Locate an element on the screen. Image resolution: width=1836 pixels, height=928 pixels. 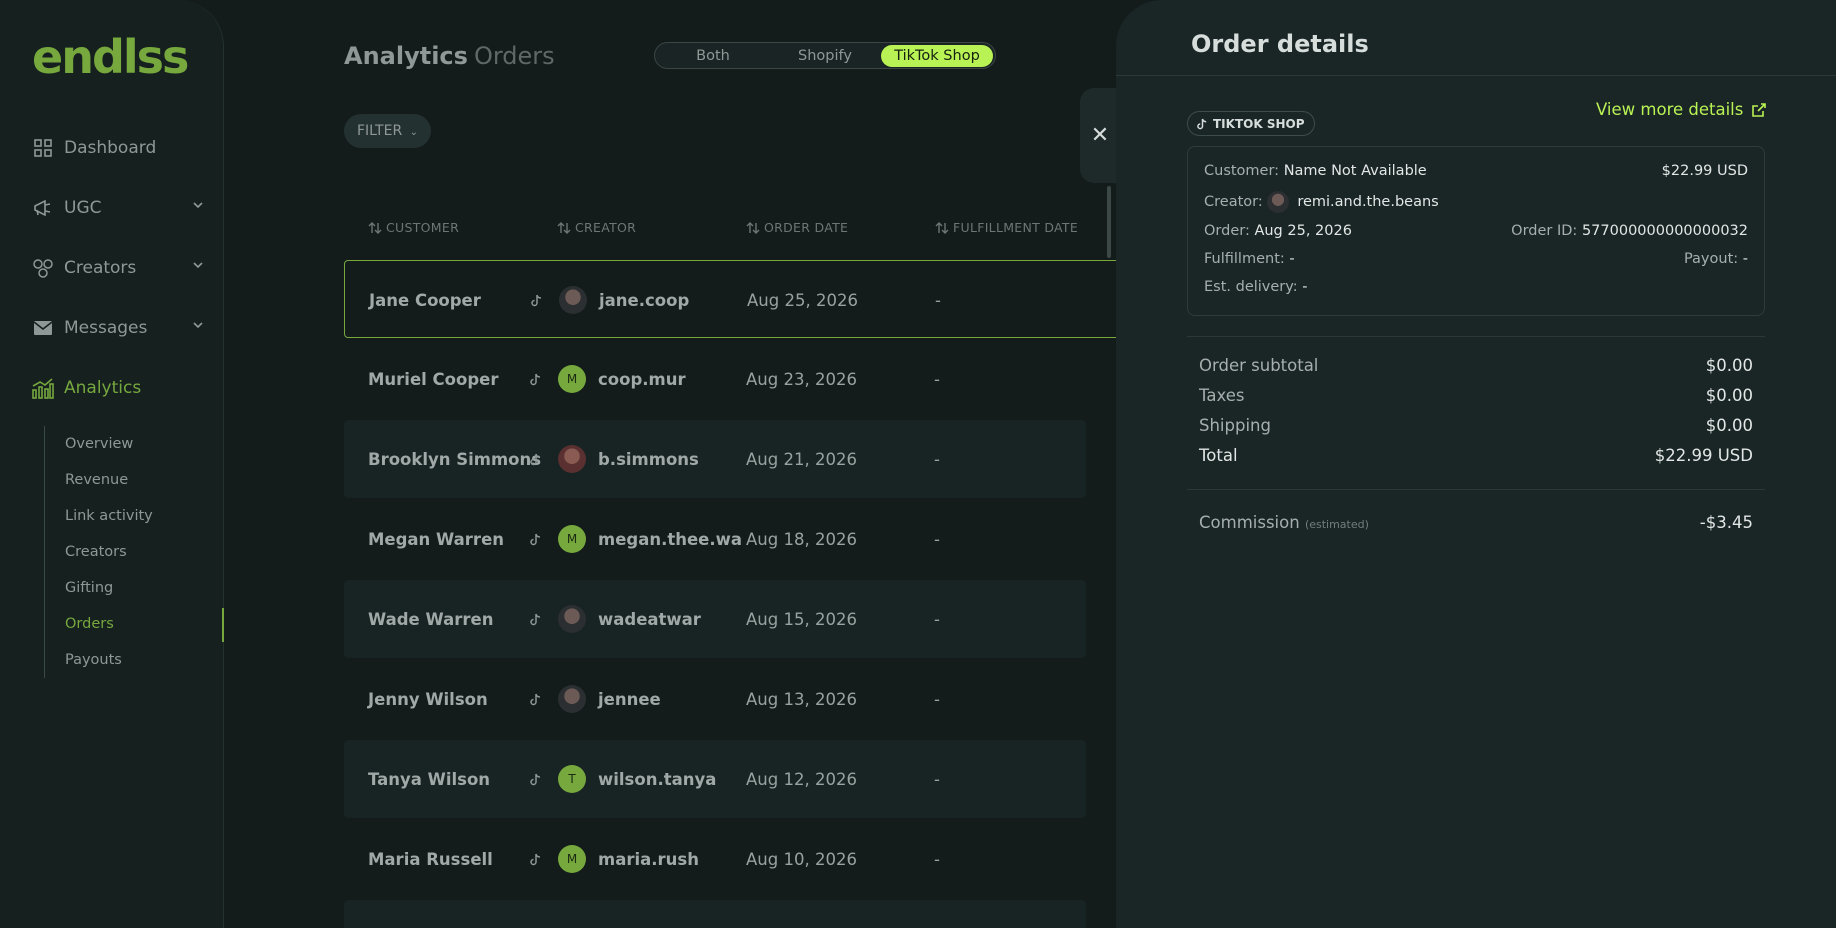
order-id-line: Order ID: 577000000000000032 is located at coordinates (1629, 231).